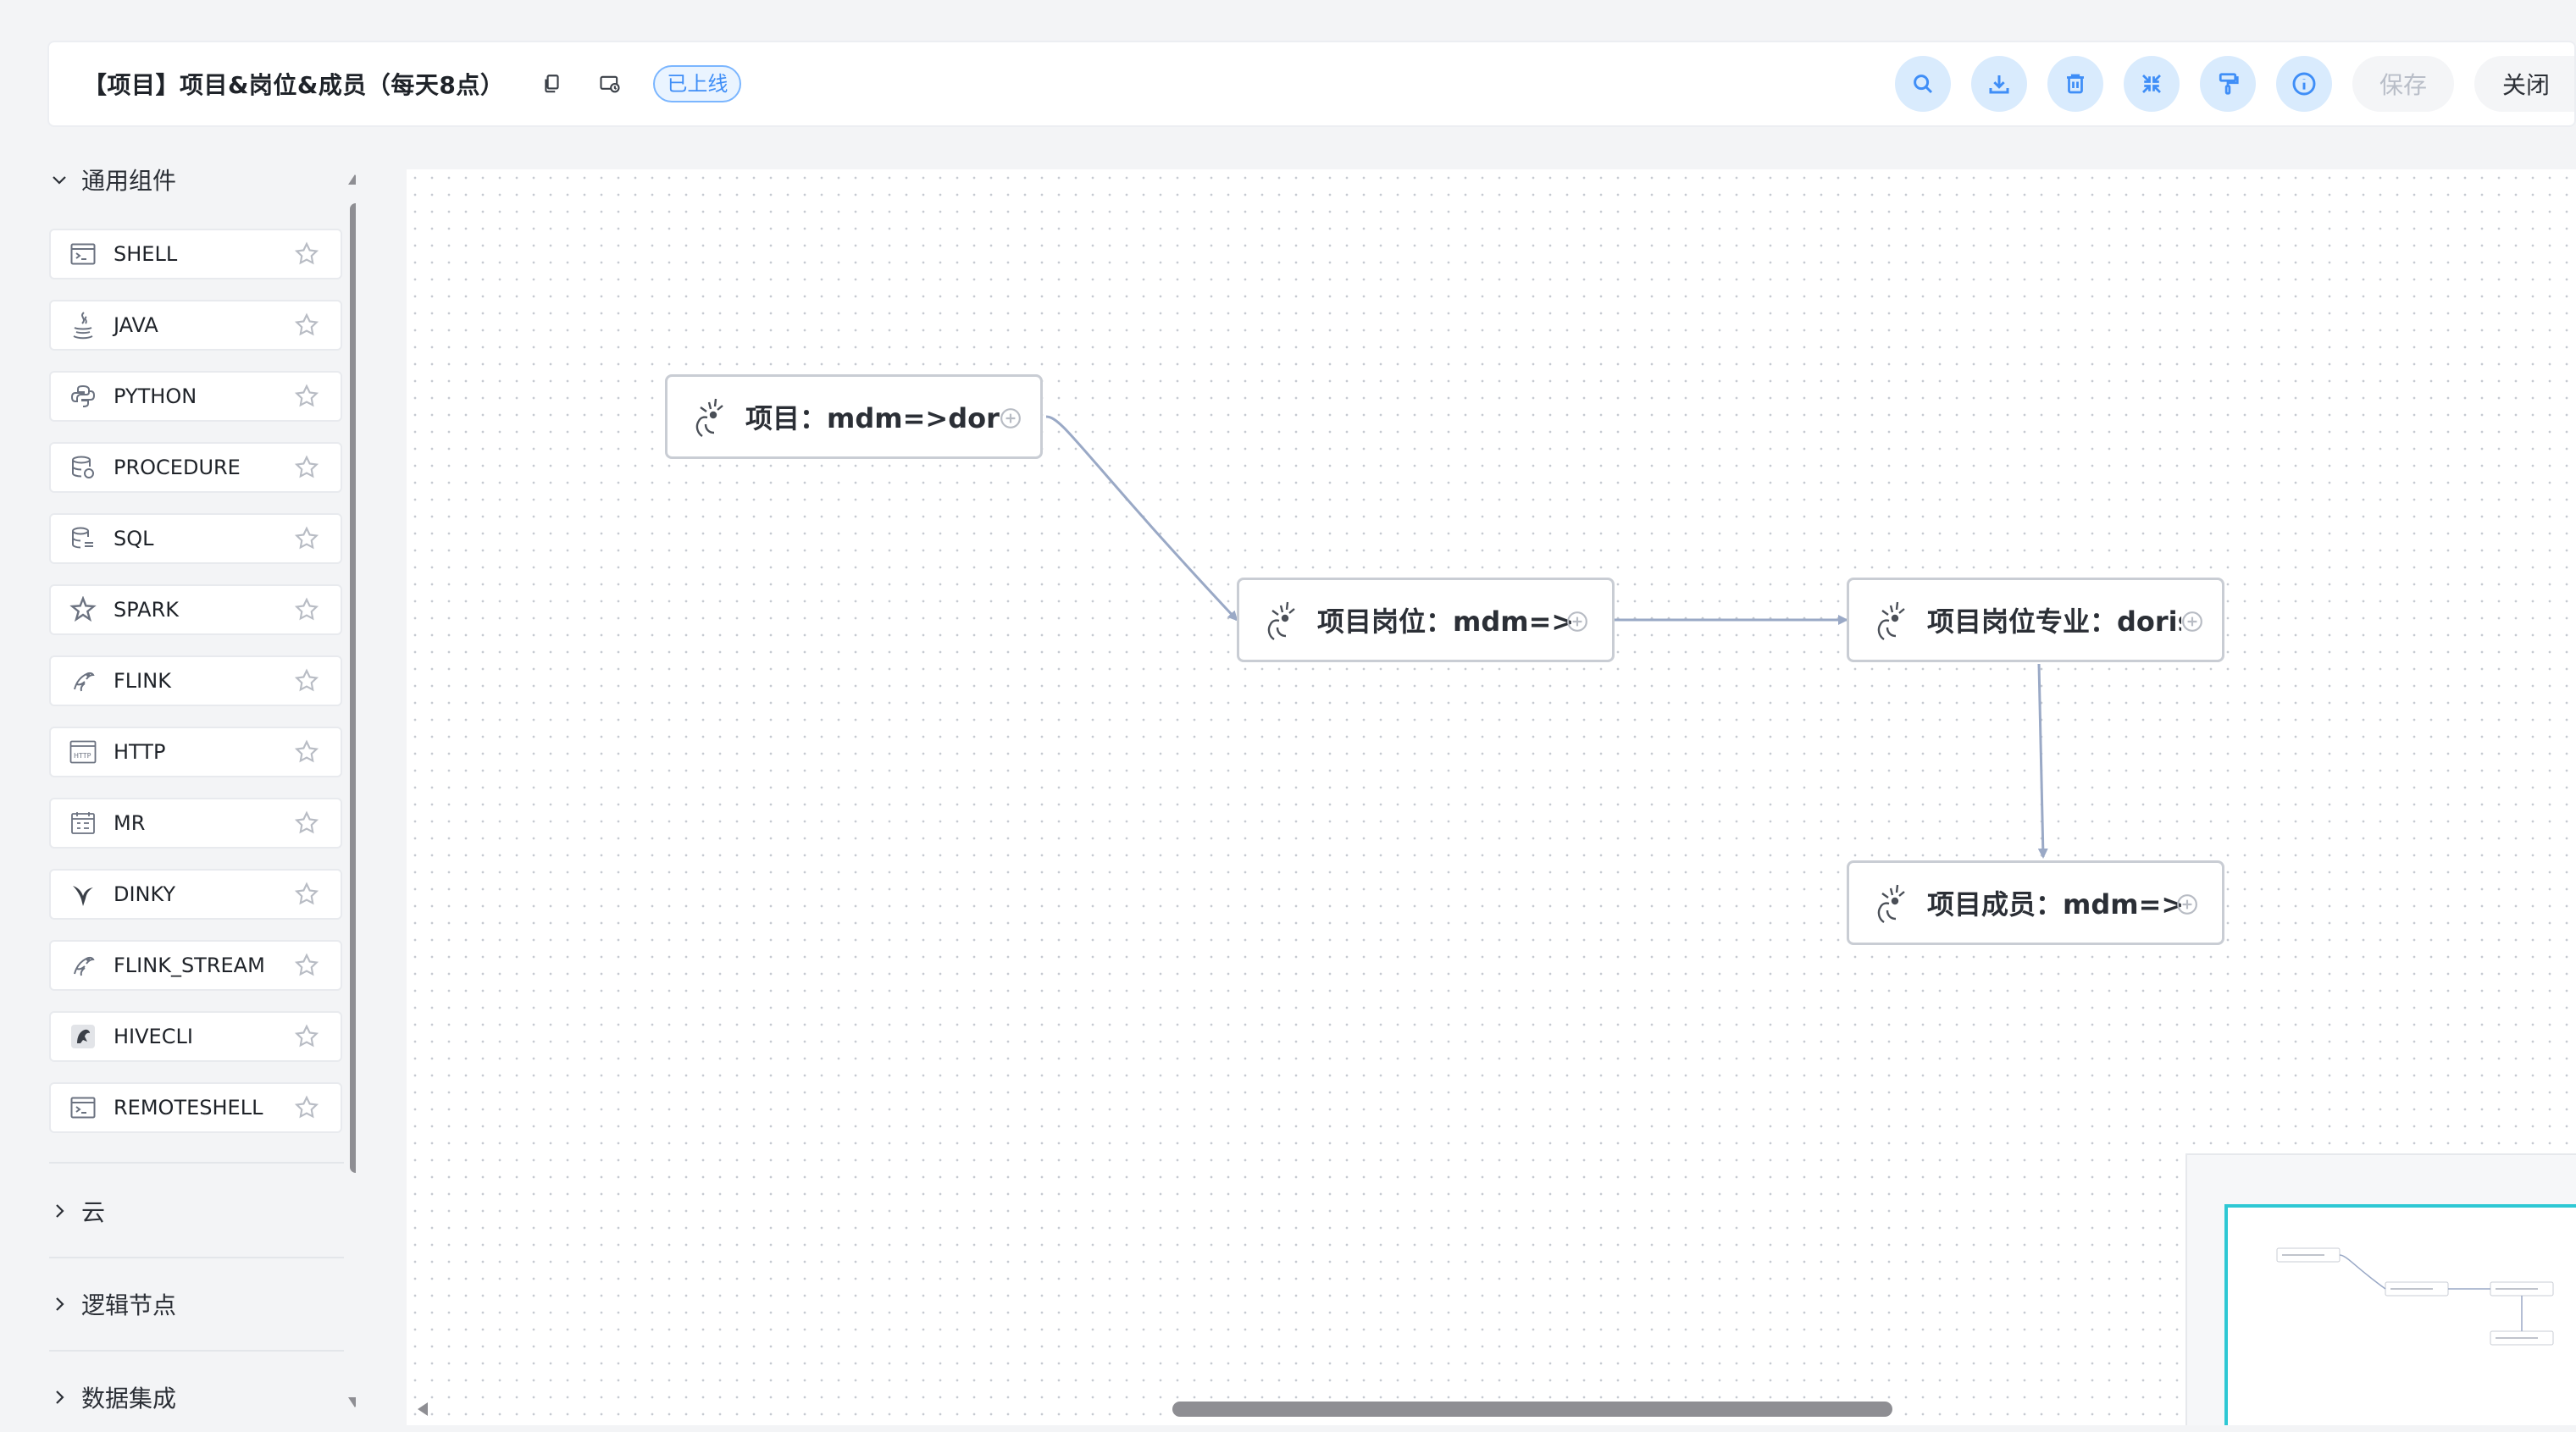  What do you see at coordinates (196, 1257) in the screenshot?
I see `section-divider` at bounding box center [196, 1257].